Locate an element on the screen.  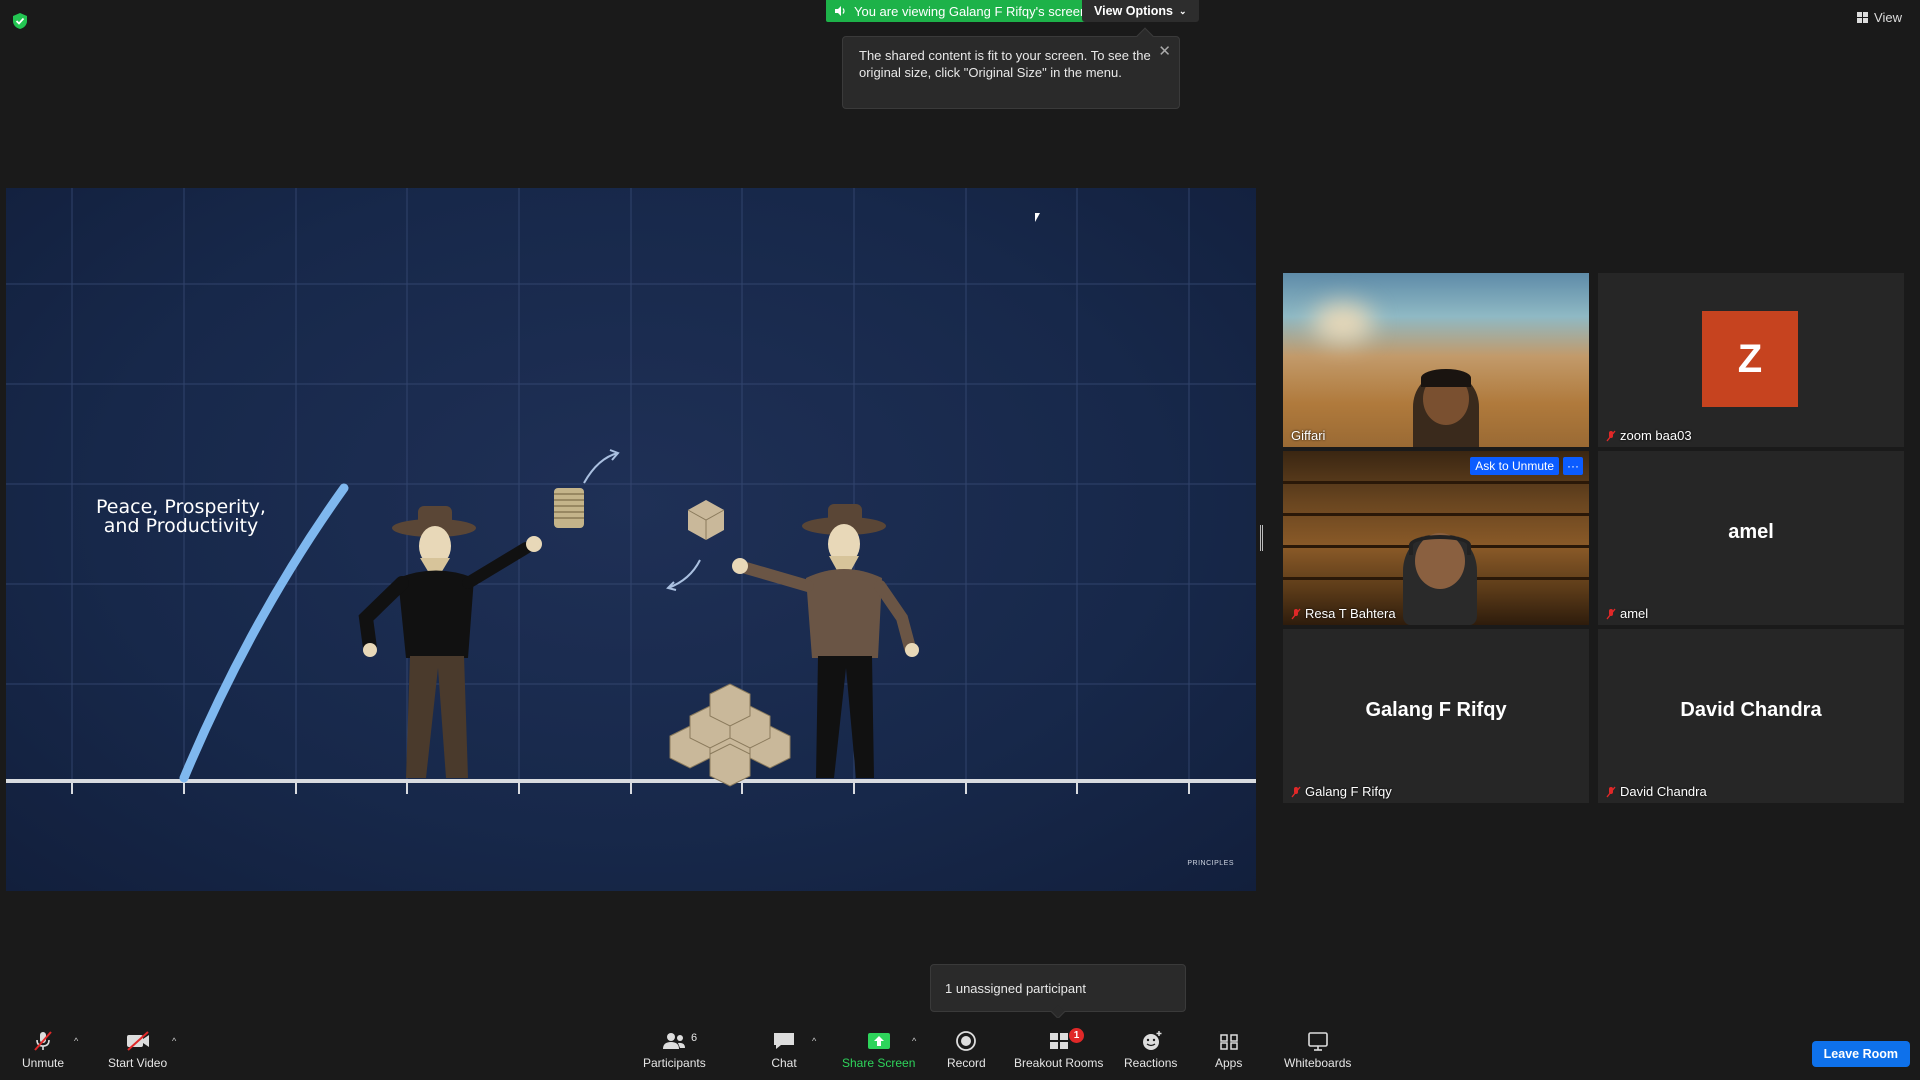
video-tile-david: David Chandra David Chandra is located at coordinates (1751, 716).